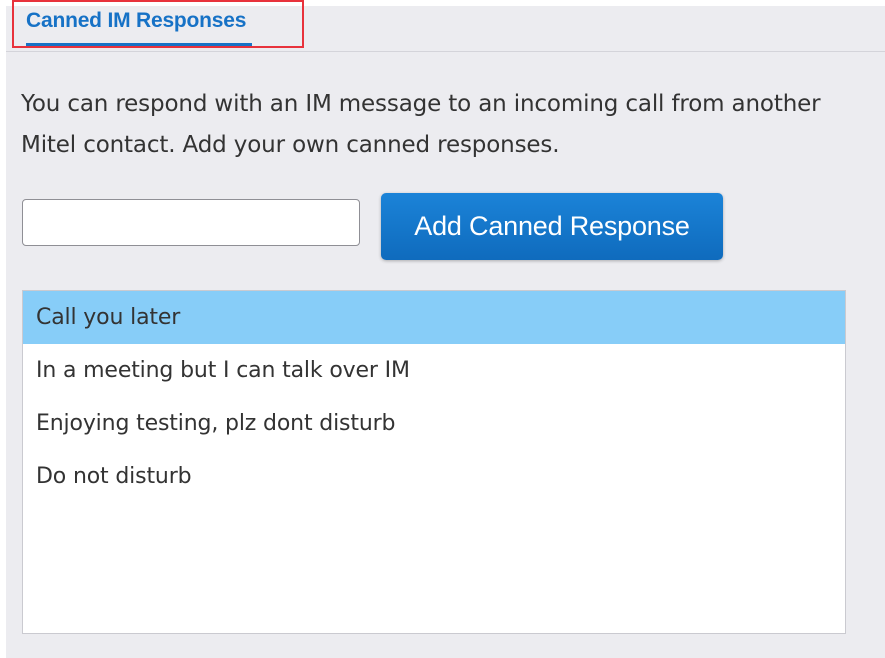  I want to click on list-item-response: Enjoying testing, plz dont disturb, so click(434, 423).